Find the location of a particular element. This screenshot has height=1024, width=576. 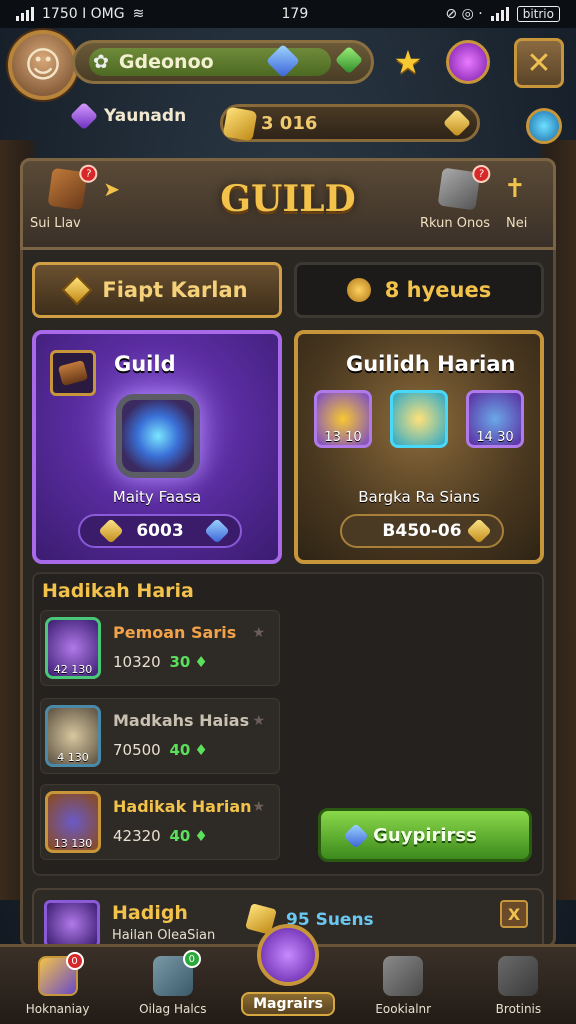

status-left-text: 1750 I OMG is located at coordinates (83, 14).